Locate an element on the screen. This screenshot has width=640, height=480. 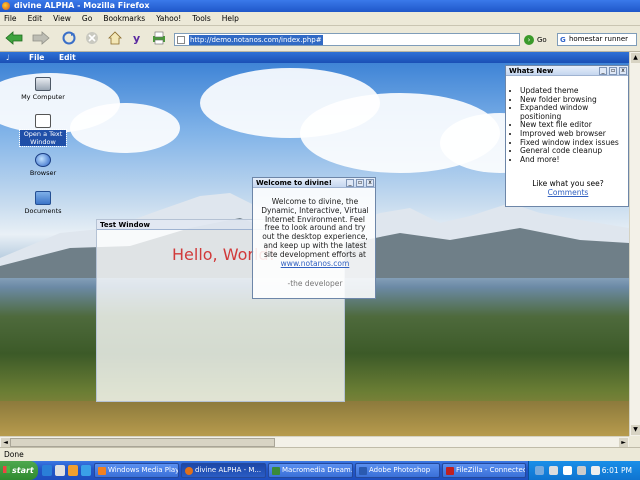
search-input: G homestar runner is located at coordinates (597, 39).